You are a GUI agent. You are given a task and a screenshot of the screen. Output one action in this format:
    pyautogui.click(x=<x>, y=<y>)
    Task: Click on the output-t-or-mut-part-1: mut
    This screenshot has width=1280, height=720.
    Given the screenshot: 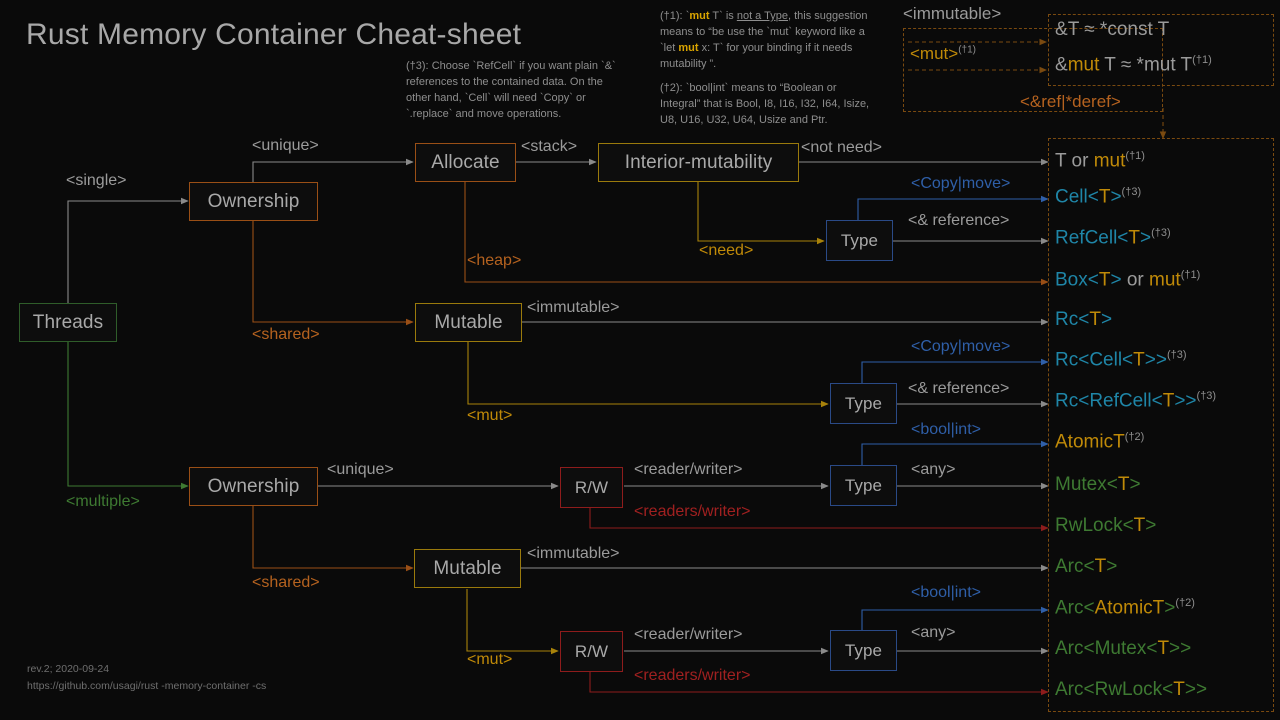 What is the action you would take?
    pyautogui.click(x=1109, y=161)
    